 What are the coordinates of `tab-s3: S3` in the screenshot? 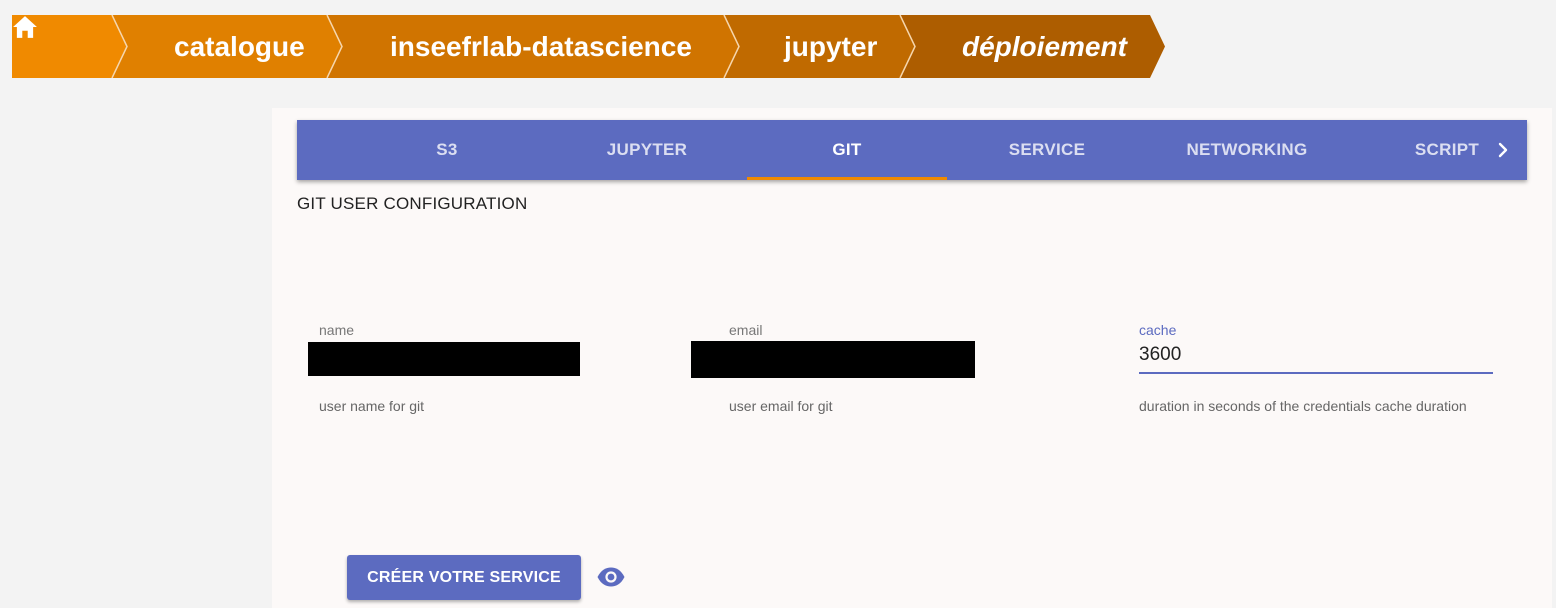 It's located at (447, 150).